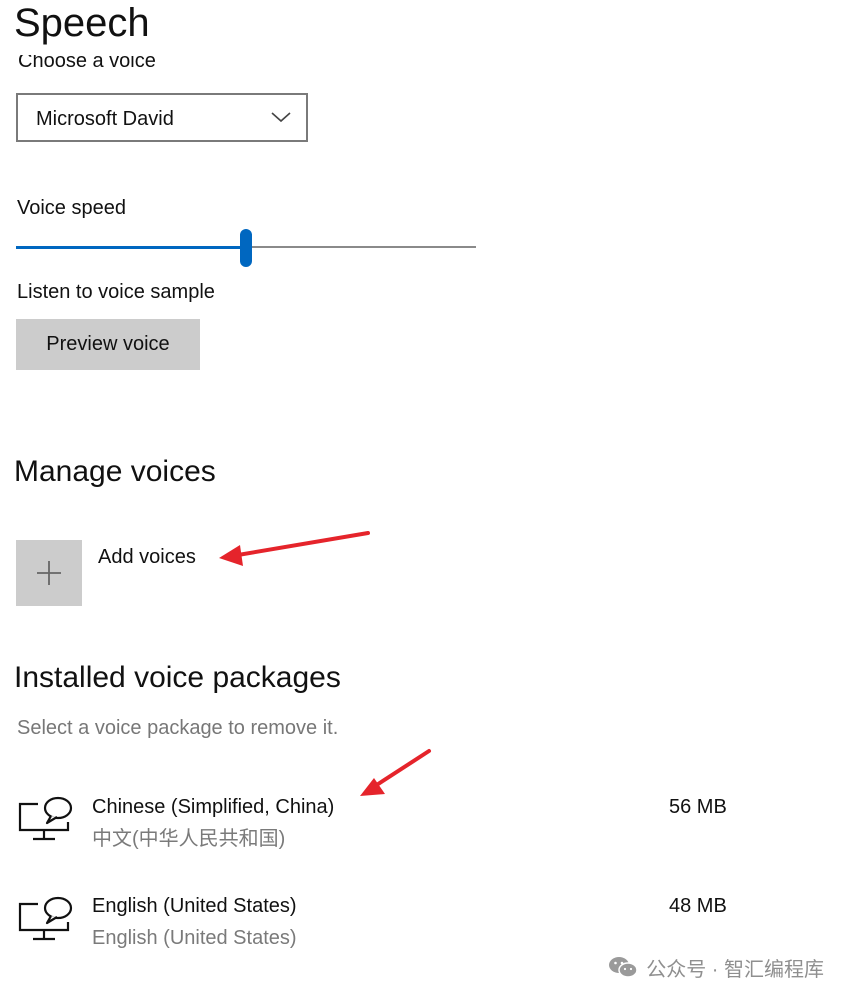 This screenshot has width=850, height=1000. I want to click on watermark: 公众号 · 智汇编程库, so click(716, 967).